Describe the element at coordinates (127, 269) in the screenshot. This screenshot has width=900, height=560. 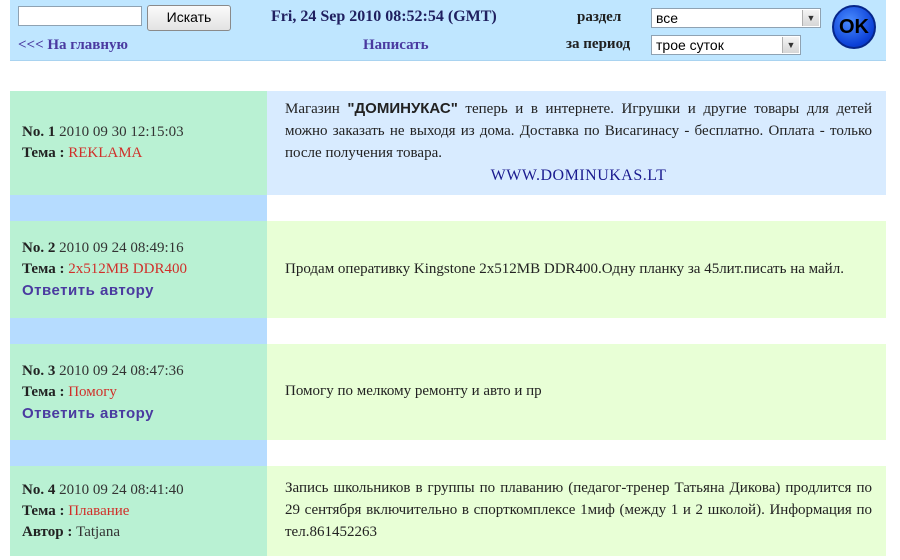
I see `post-topic: 2x512MB DDR400` at that location.